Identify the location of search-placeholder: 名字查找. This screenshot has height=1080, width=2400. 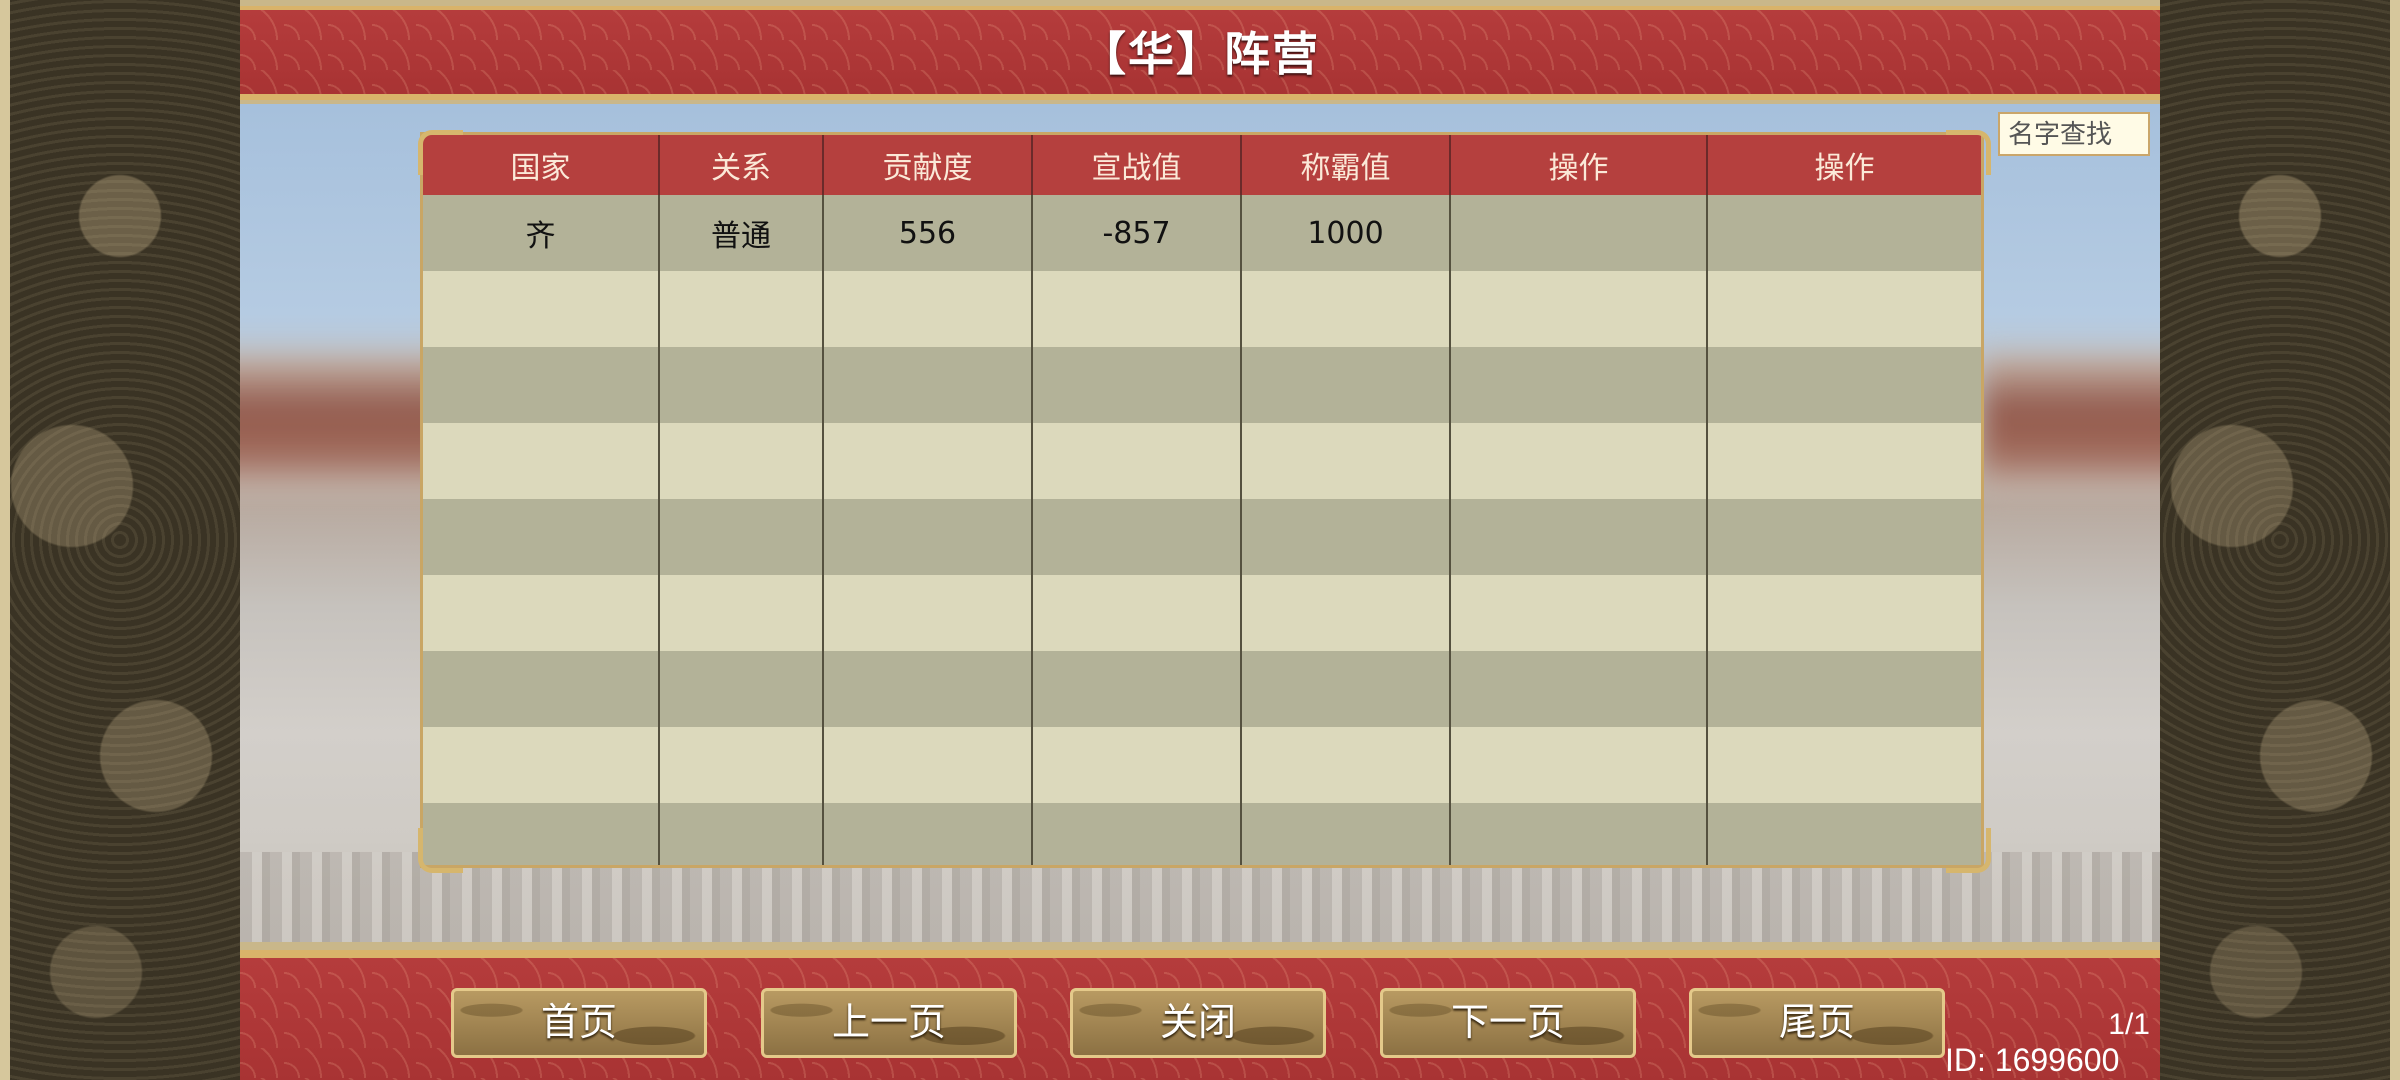
(2060, 134).